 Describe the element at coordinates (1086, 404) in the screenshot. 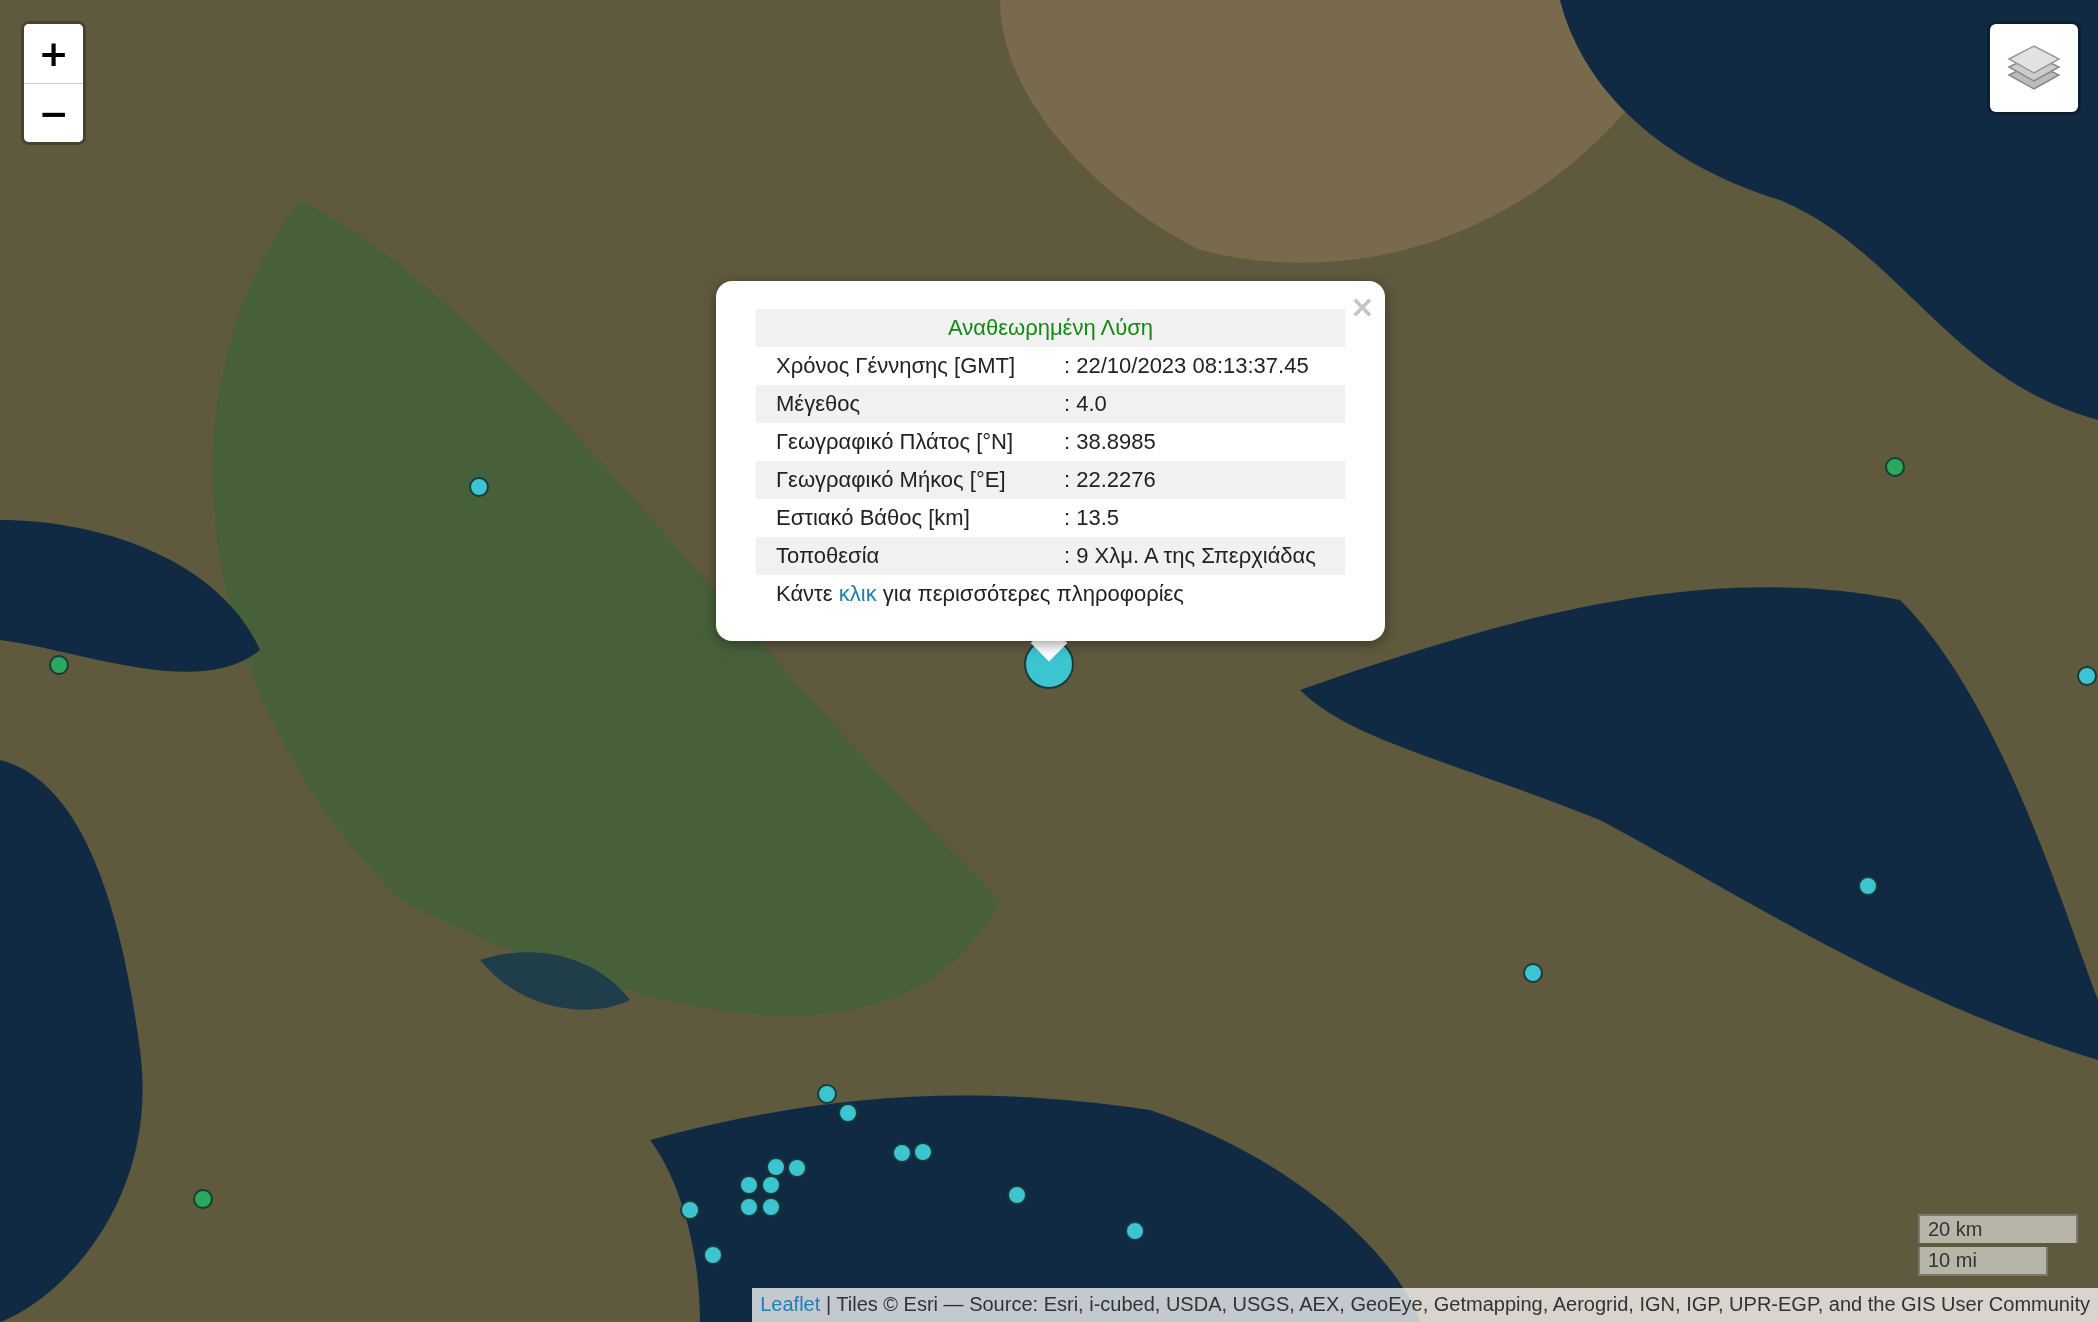

I see `field-value: : 4.0` at that location.